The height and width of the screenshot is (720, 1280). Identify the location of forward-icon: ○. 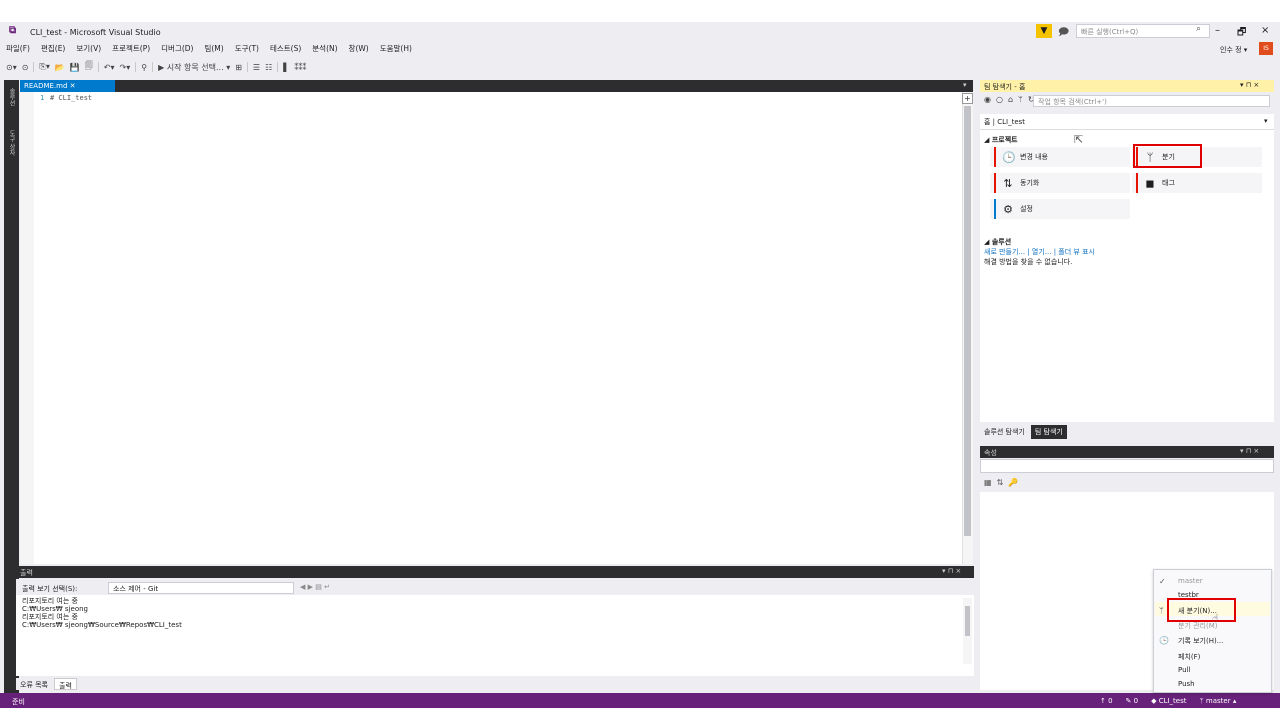
(999, 99).